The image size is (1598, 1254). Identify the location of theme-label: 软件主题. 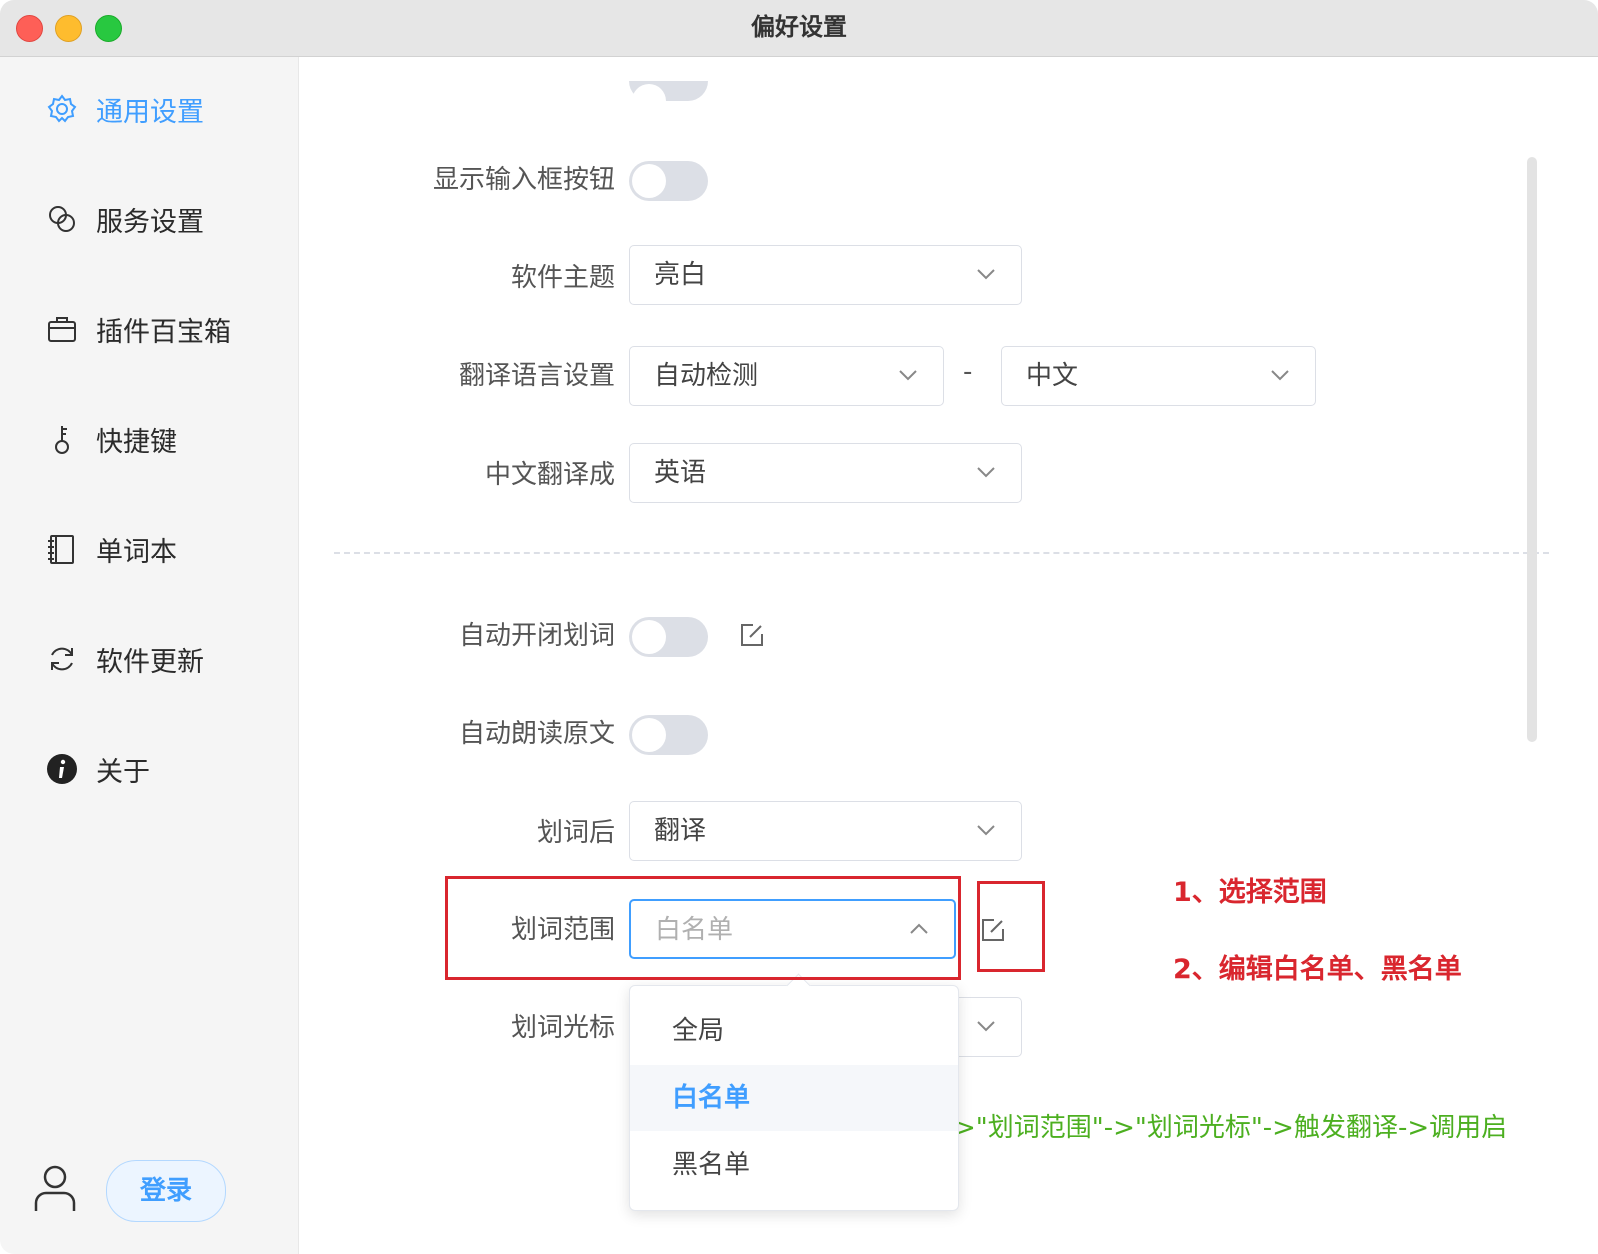
(562, 278).